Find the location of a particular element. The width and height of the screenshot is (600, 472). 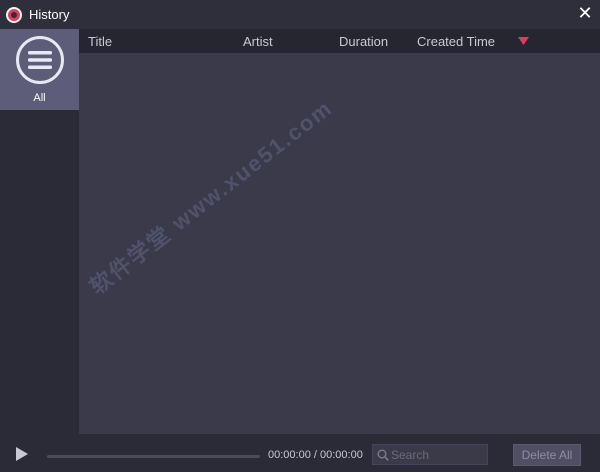

column-header-duration: Duration is located at coordinates (363, 41).